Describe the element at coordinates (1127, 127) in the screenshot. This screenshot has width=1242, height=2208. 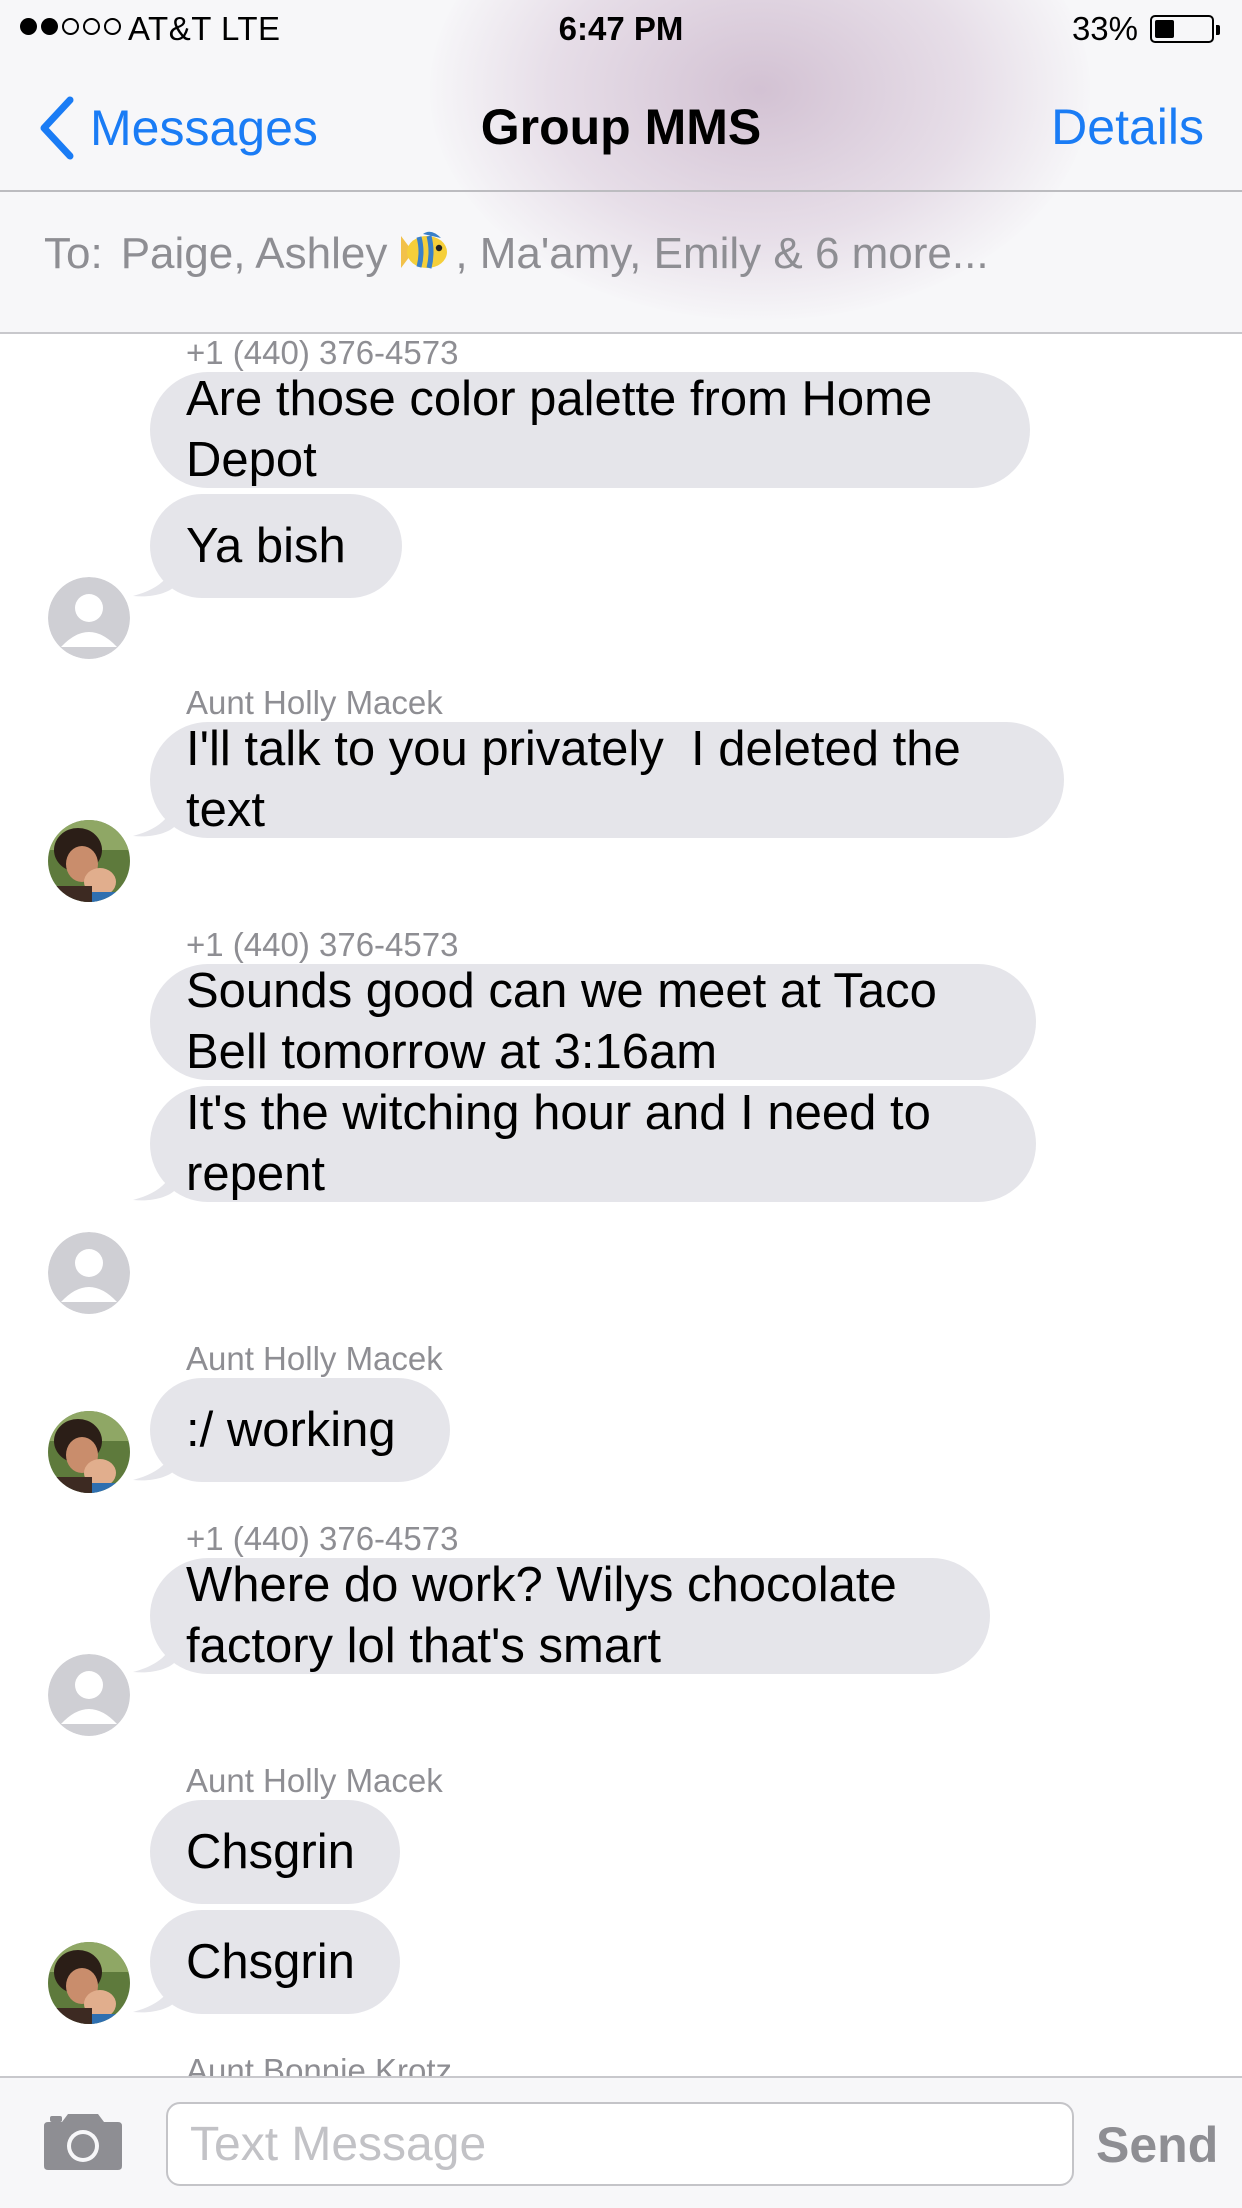
I see `details-button: Details` at that location.